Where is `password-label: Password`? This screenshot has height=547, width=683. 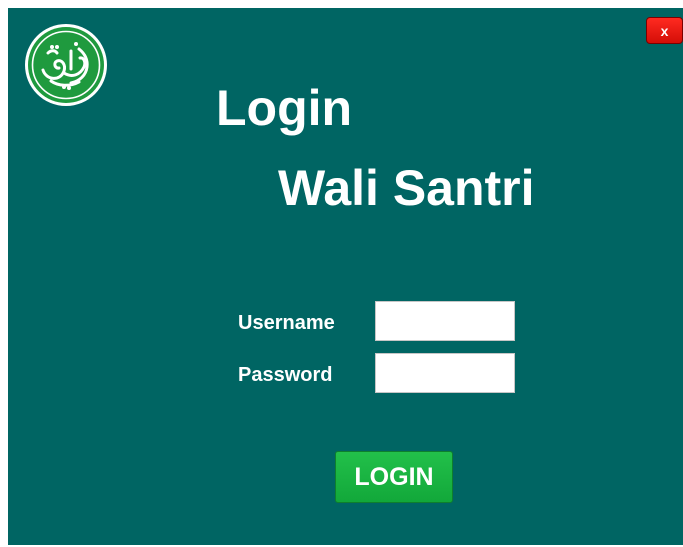 password-label: Password is located at coordinates (285, 375).